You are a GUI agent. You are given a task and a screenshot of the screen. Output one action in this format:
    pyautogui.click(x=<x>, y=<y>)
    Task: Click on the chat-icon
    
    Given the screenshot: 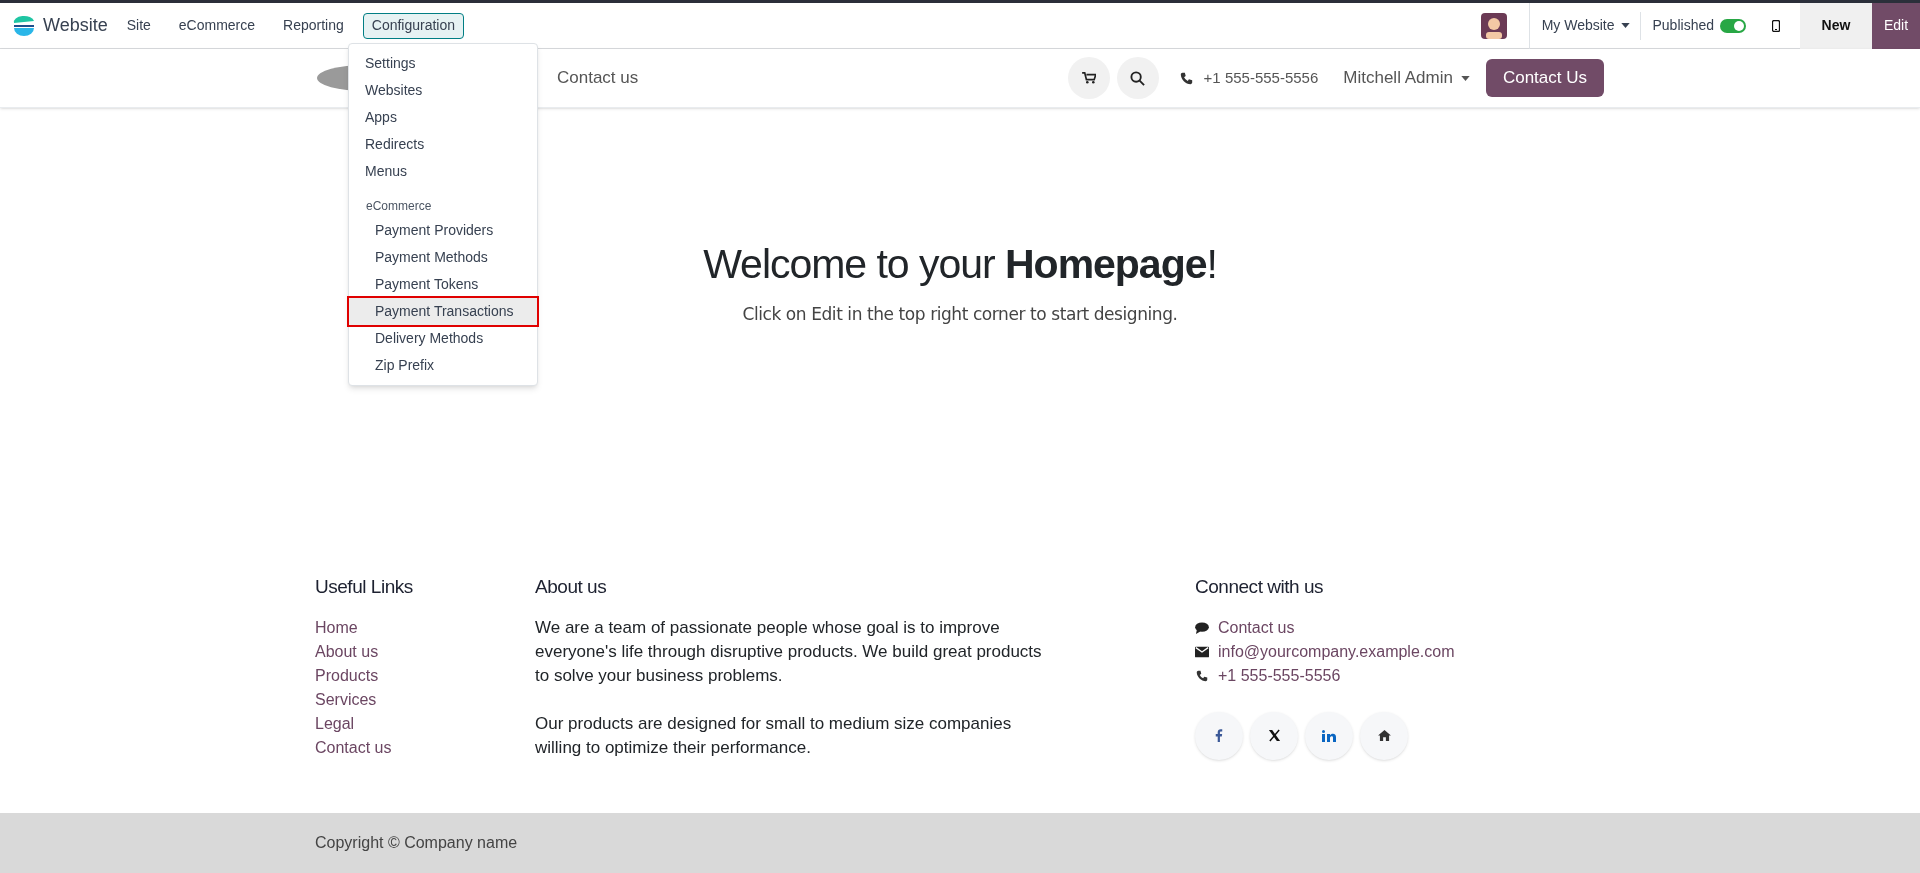 What is the action you would take?
    pyautogui.click(x=1202, y=627)
    